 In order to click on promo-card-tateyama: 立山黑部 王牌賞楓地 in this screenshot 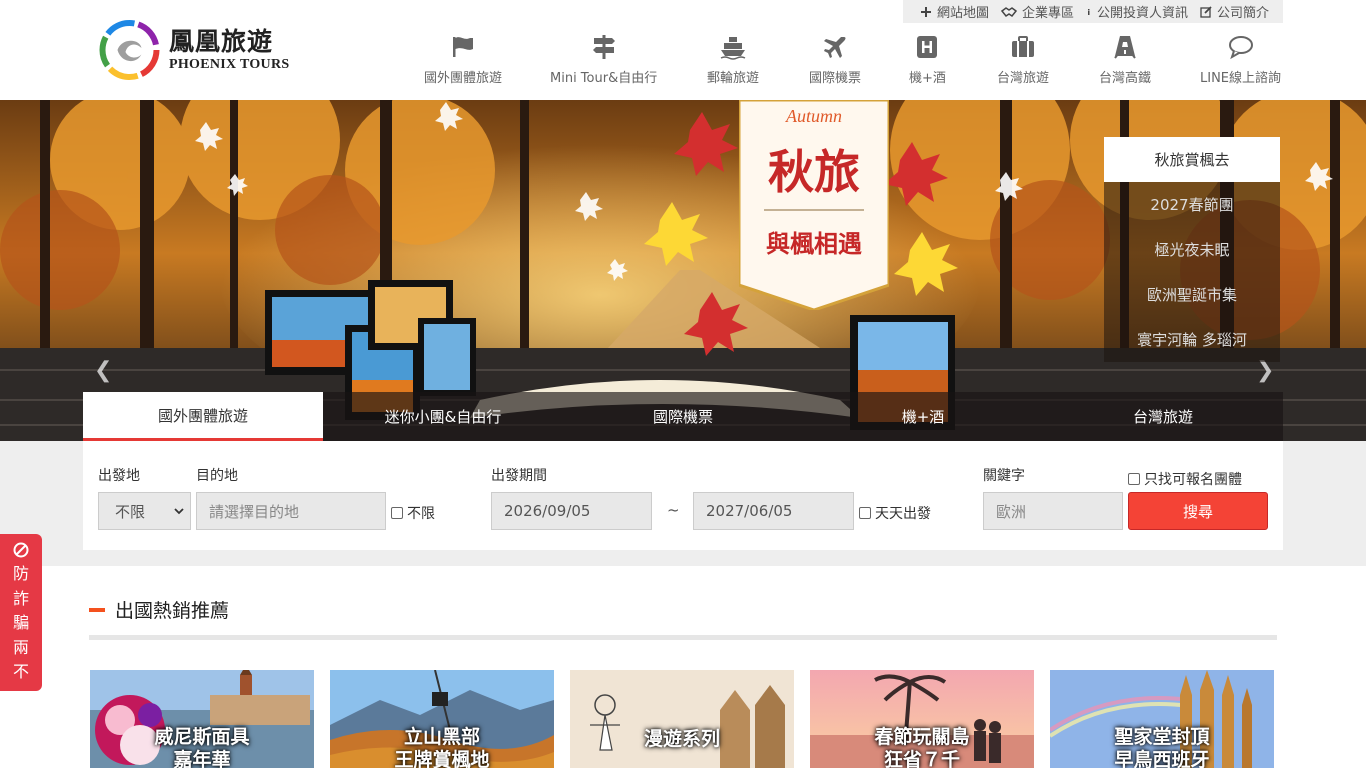, I will do `click(442, 719)`.